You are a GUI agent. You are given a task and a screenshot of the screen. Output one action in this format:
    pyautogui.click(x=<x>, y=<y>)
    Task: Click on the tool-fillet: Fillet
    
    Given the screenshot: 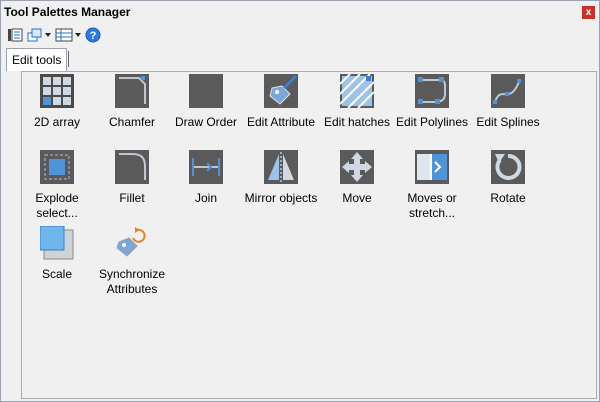 What is the action you would take?
    pyautogui.click(x=132, y=178)
    